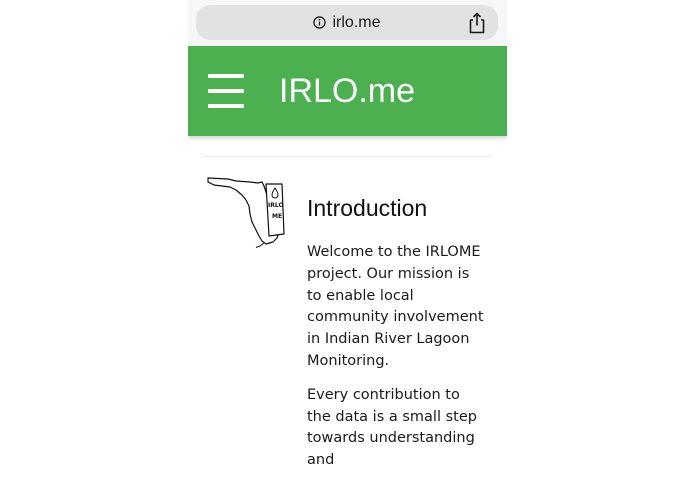  I want to click on logo-text-irlo: IRLO, so click(276, 205).